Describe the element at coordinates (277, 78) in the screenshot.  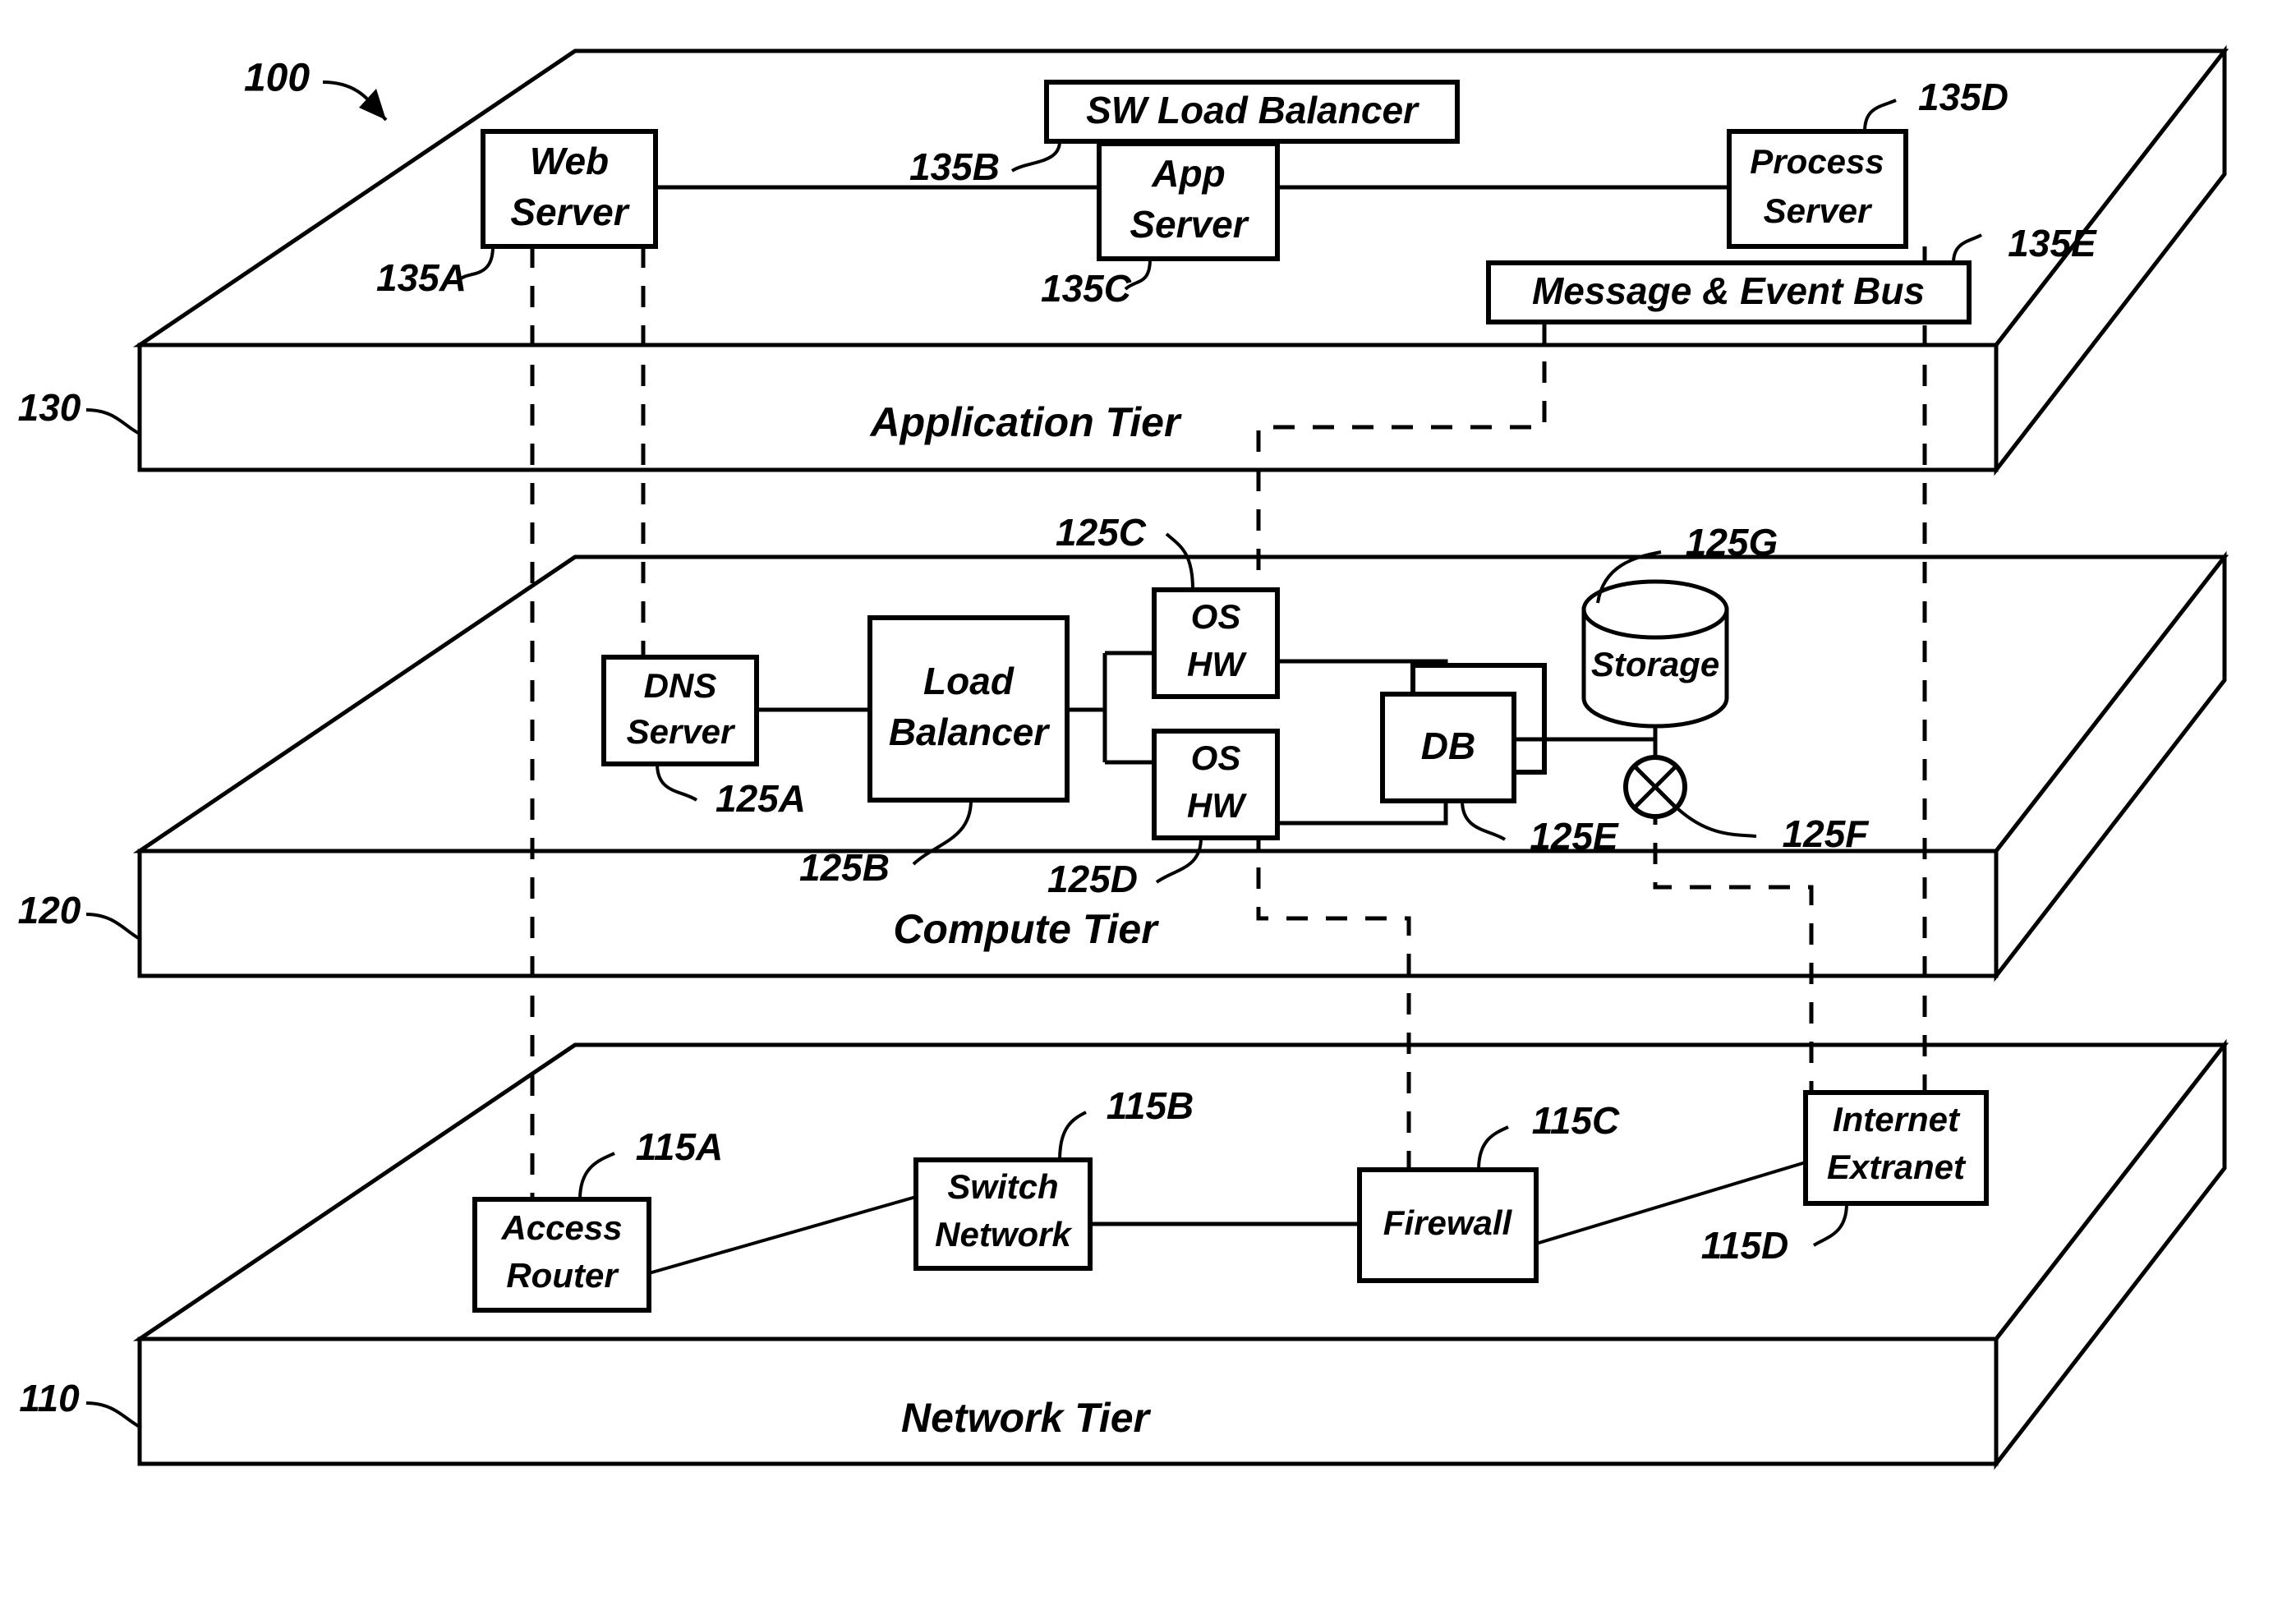
I see `figure-ref-label: 100` at that location.